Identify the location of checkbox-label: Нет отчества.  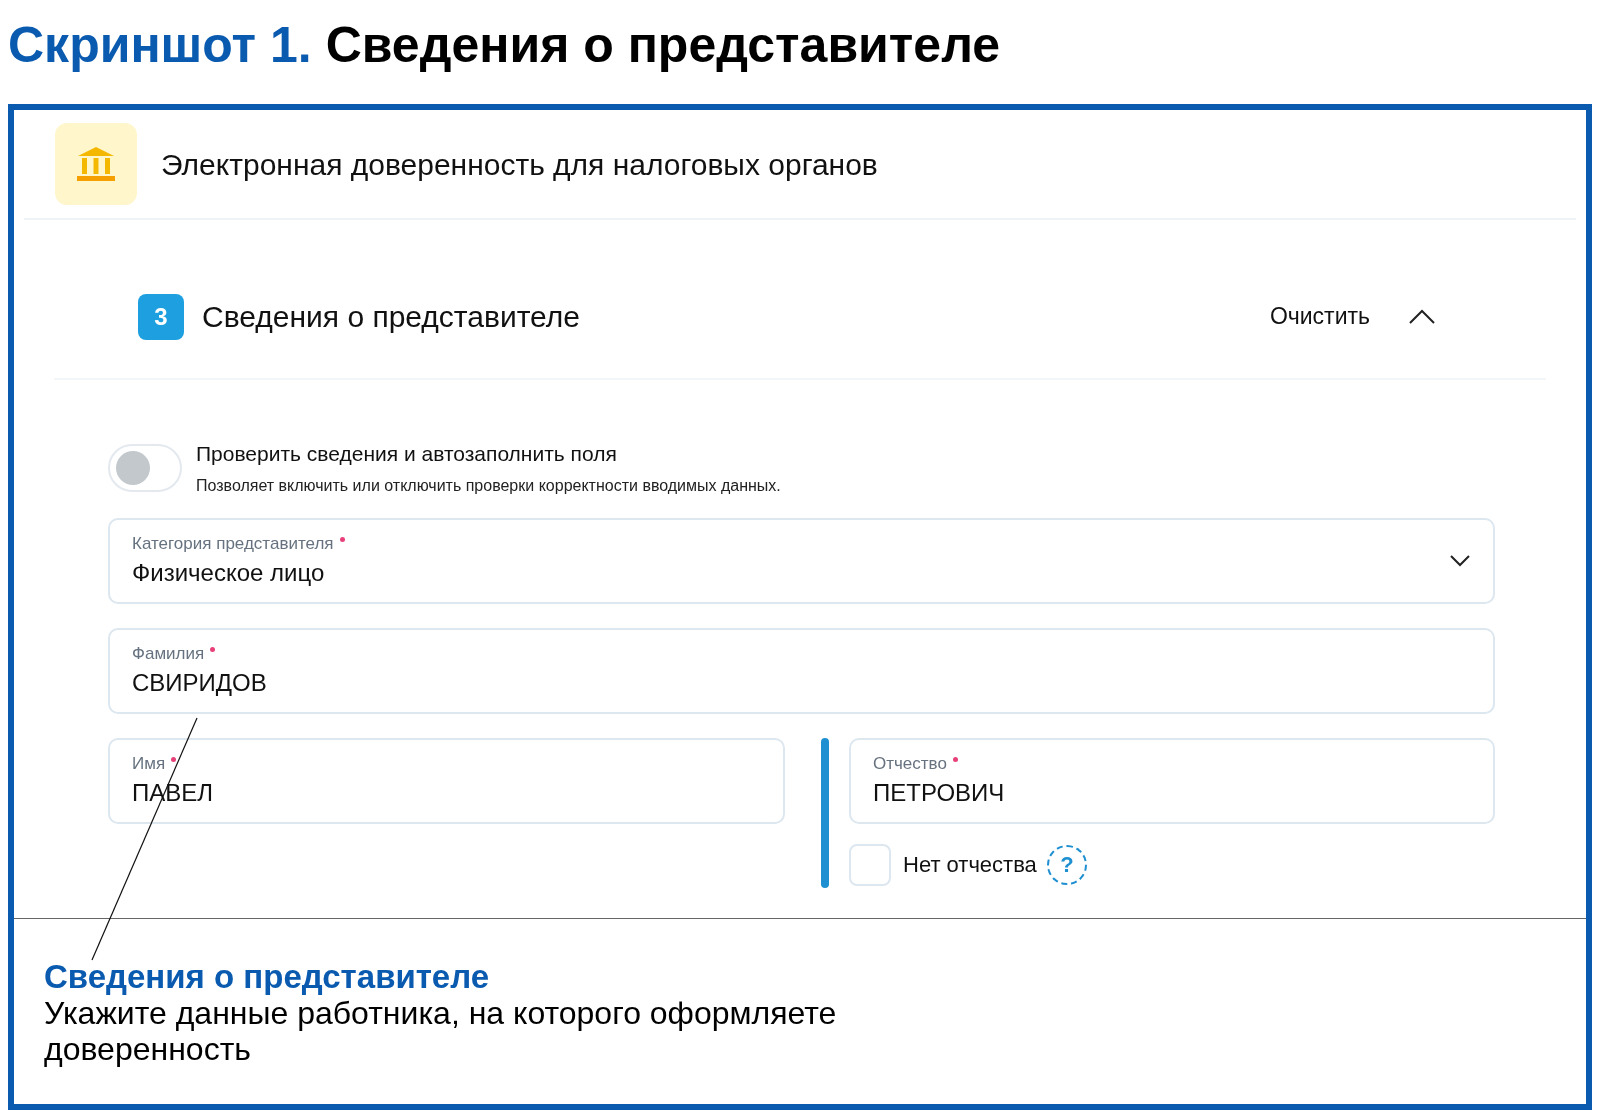
(970, 865).